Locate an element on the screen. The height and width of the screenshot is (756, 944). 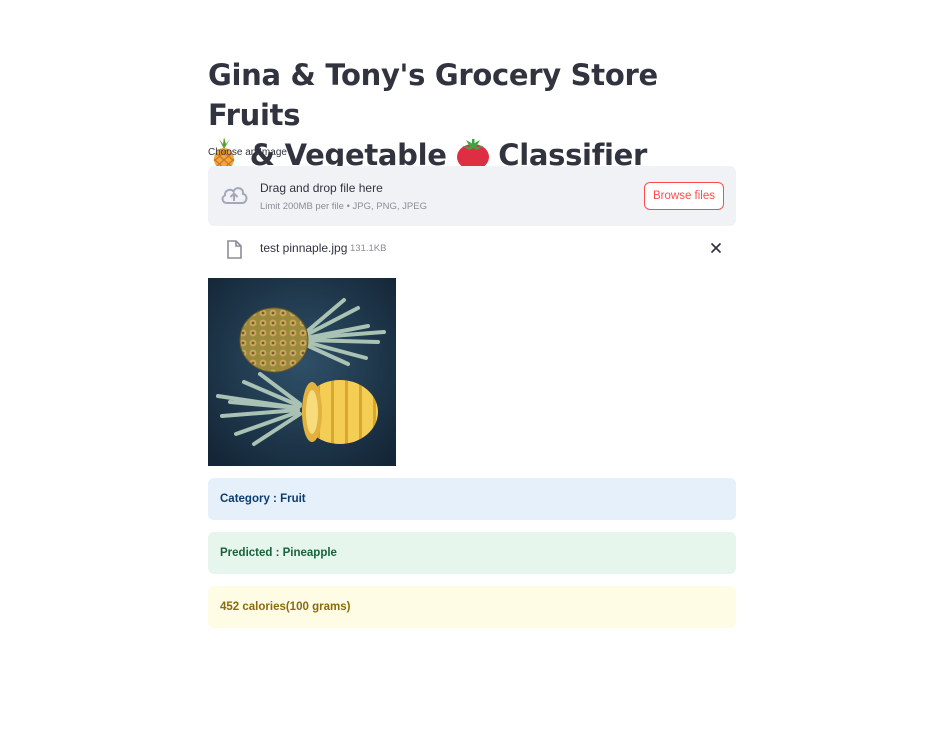
uploaded-image-preview is located at coordinates (302, 372).